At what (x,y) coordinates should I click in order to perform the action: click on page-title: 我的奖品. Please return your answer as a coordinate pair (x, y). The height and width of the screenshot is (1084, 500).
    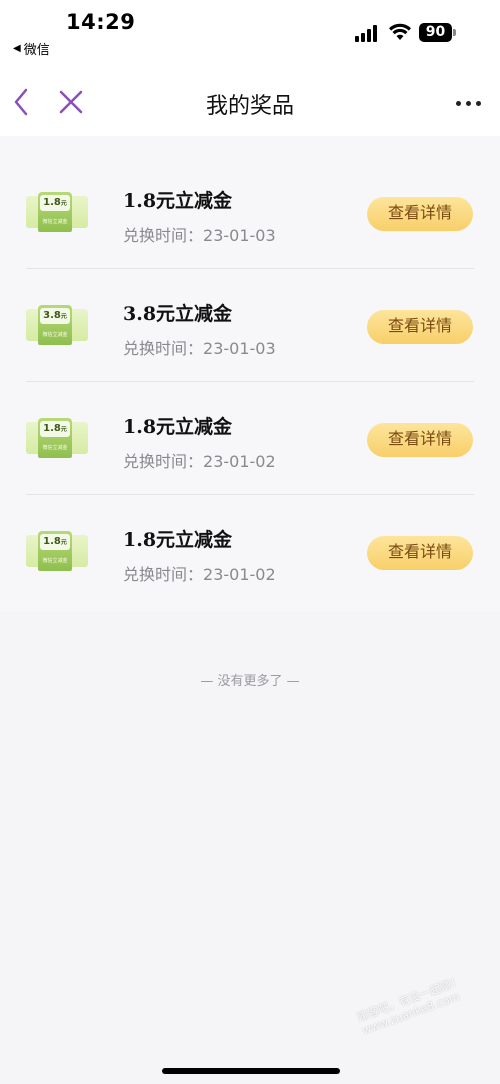
    Looking at the image, I should click on (249, 106).